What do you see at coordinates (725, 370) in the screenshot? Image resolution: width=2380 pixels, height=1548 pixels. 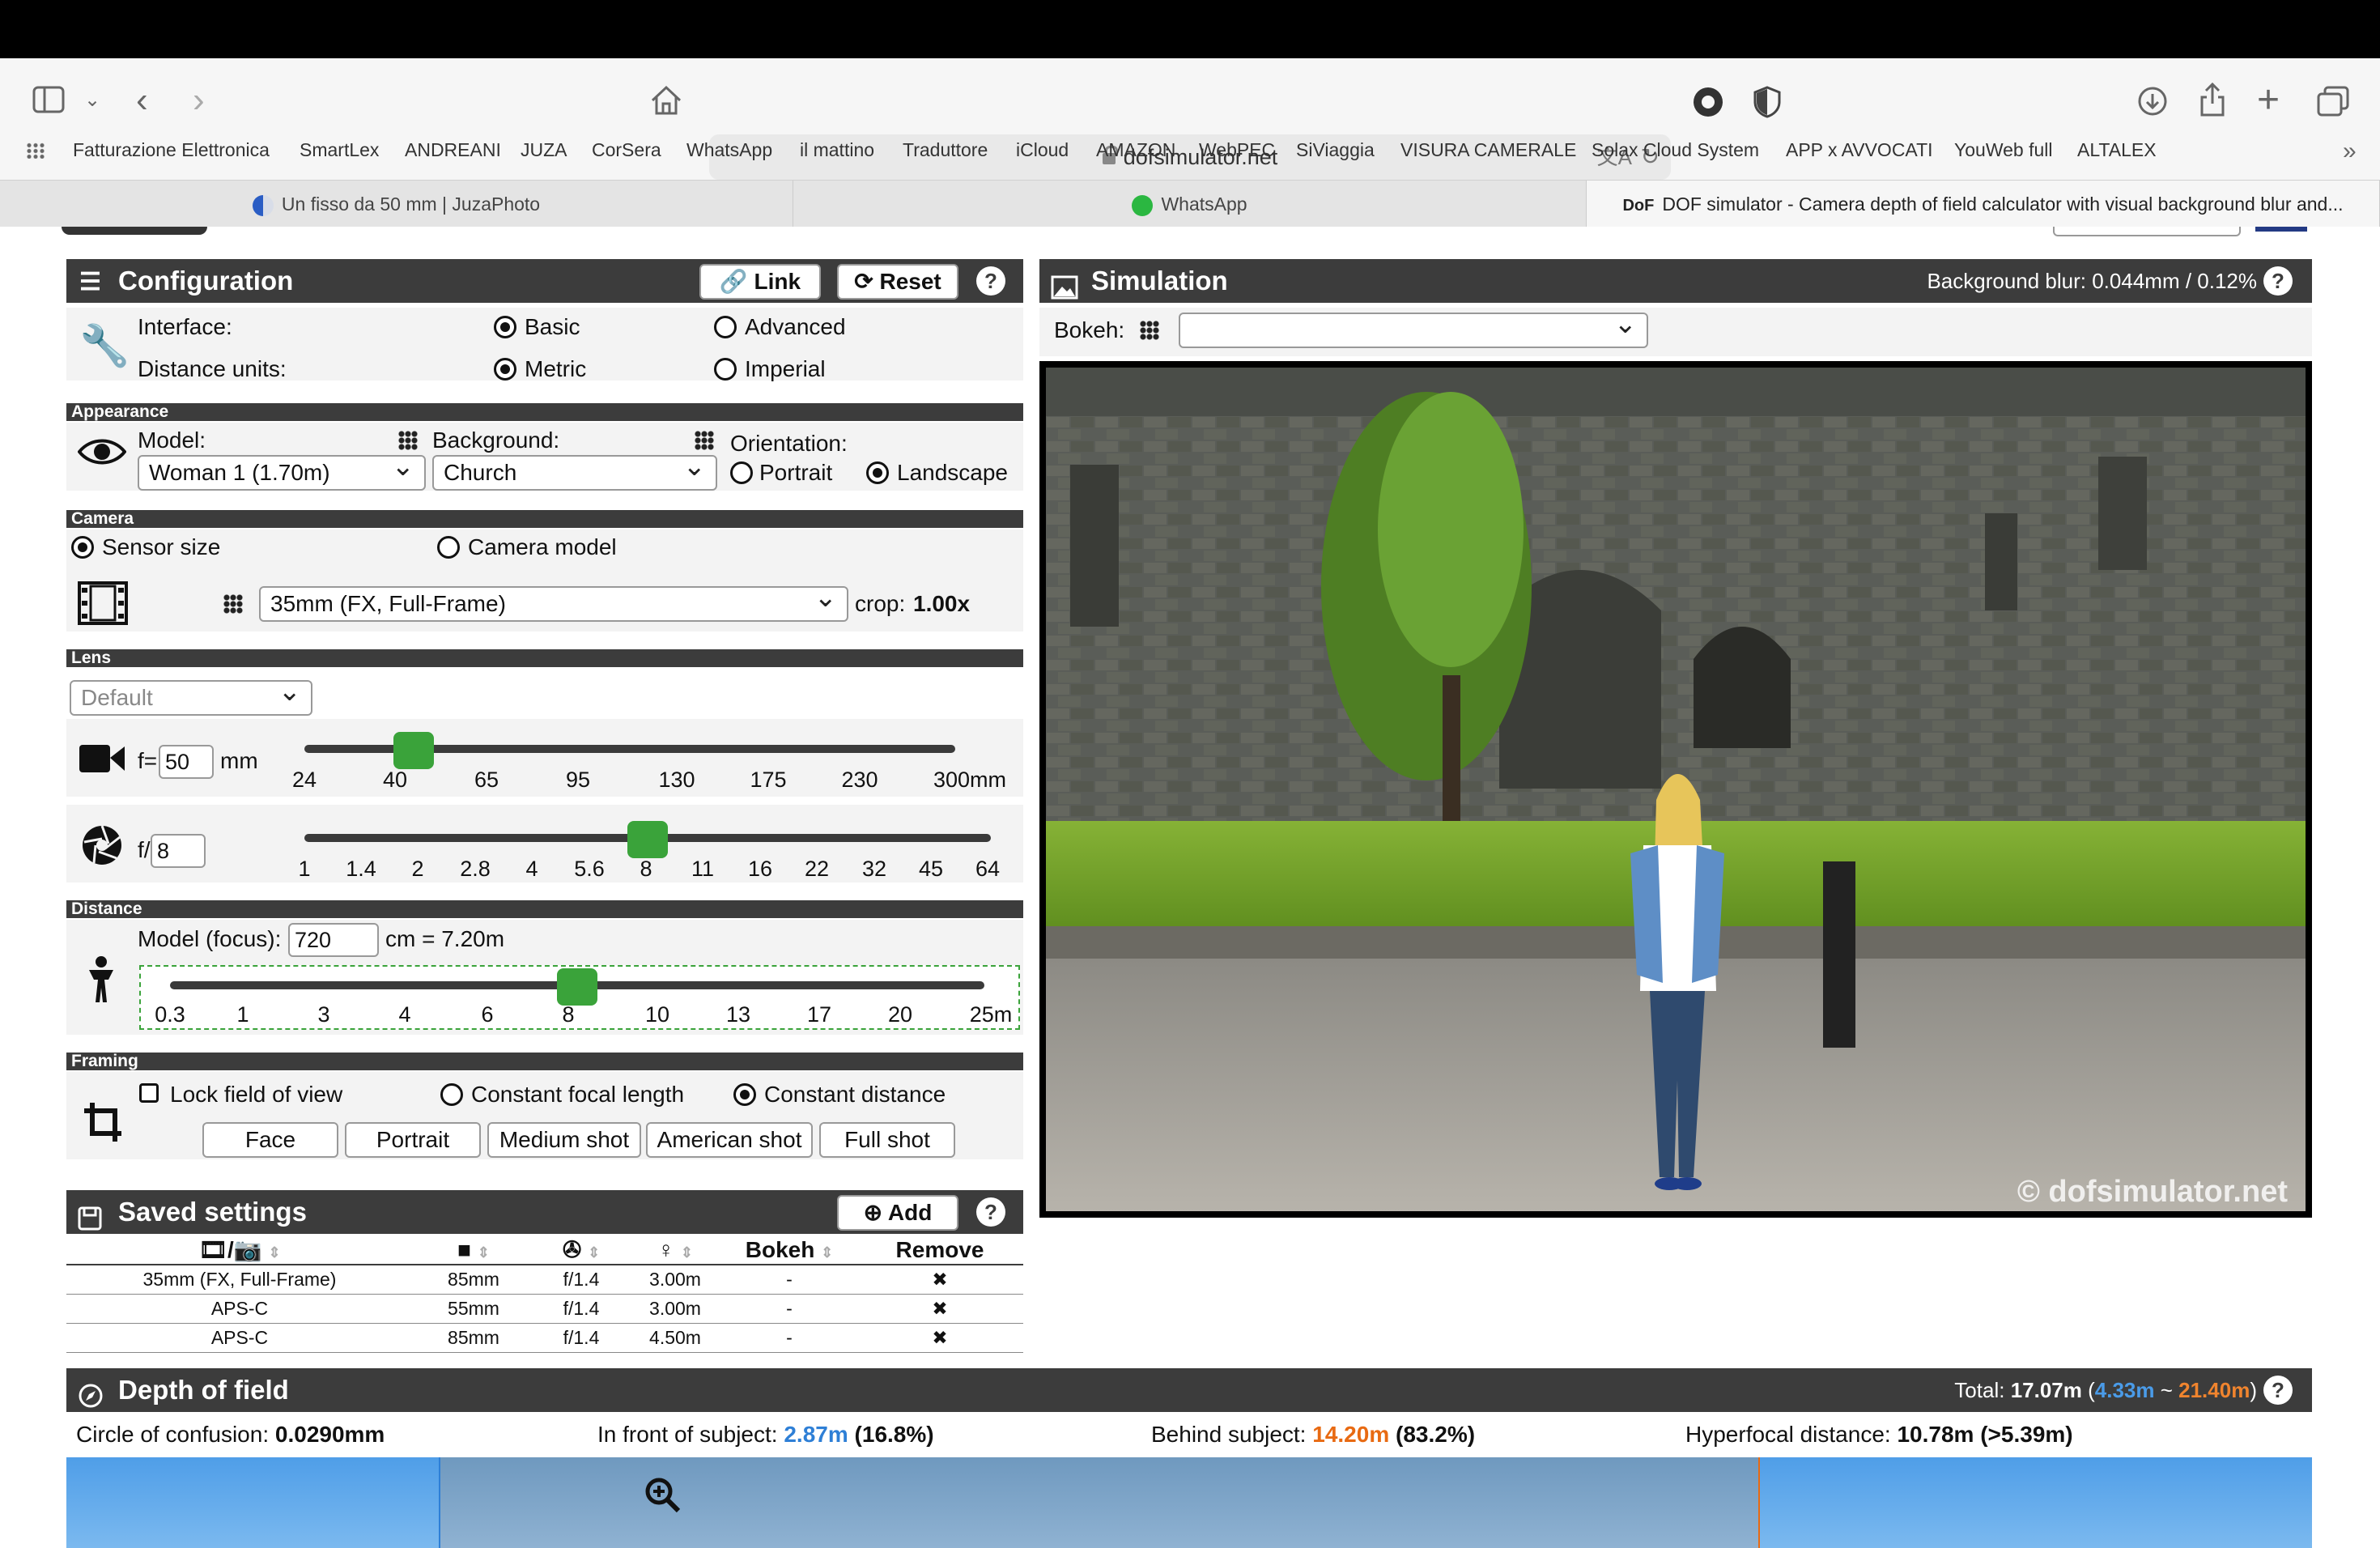 I see `imperial-radio` at bounding box center [725, 370].